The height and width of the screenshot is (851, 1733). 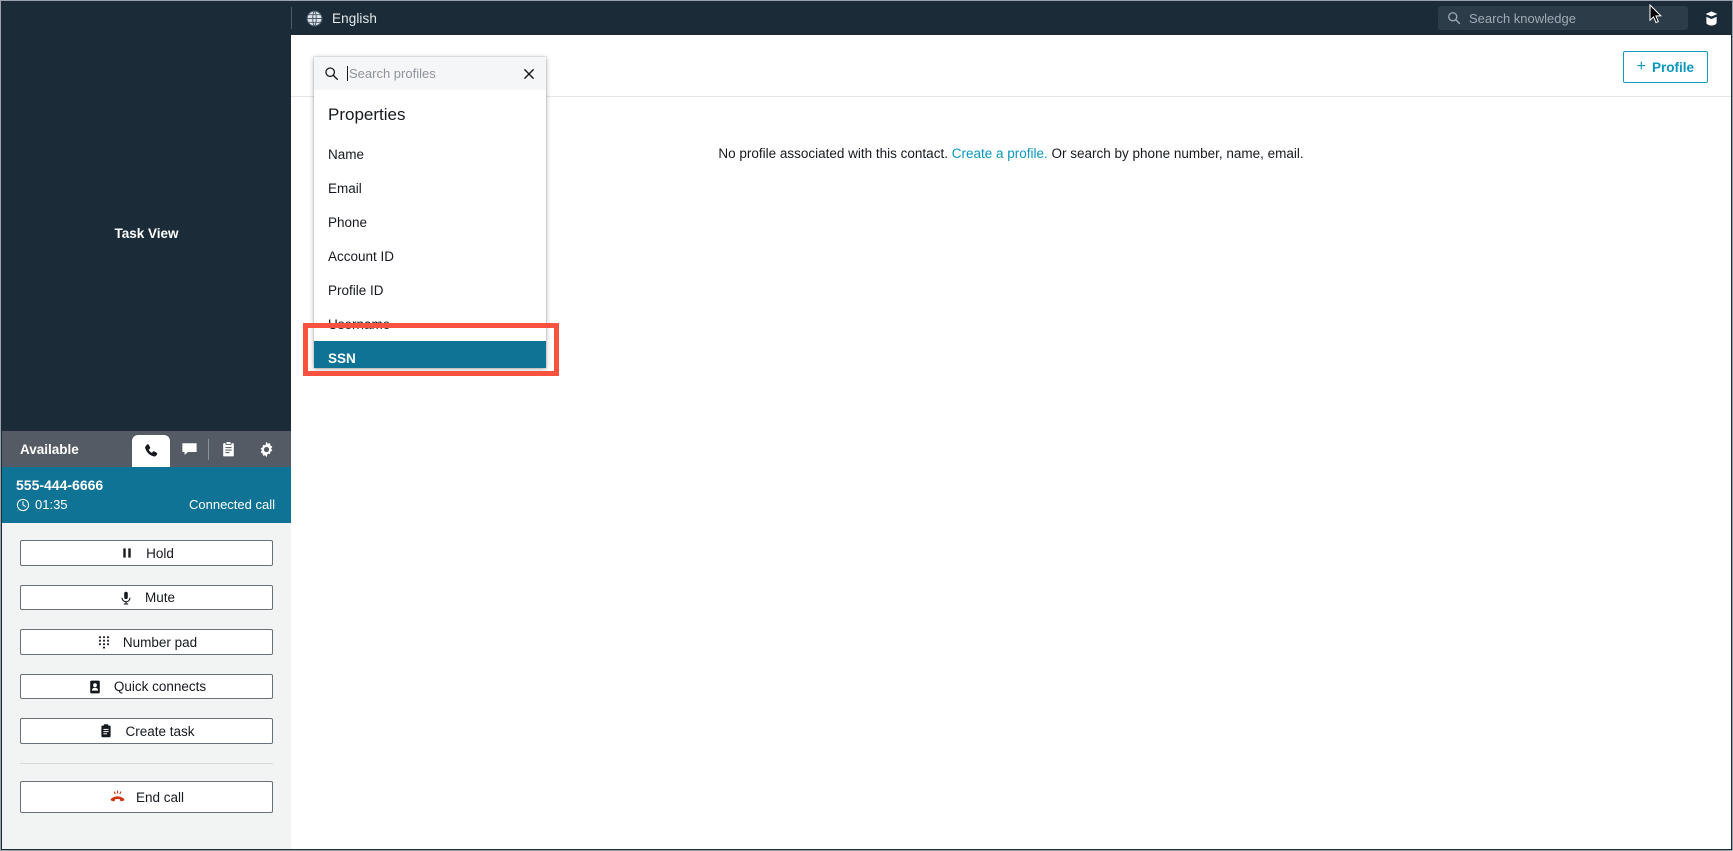 What do you see at coordinates (160, 731) in the screenshot?
I see `create-task-button-label: Create task` at bounding box center [160, 731].